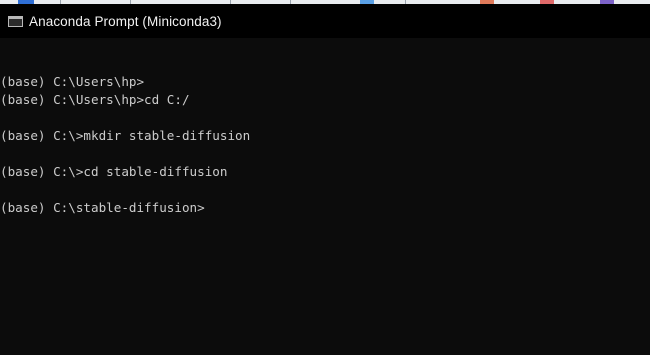 Image resolution: width=650 pixels, height=355 pixels. What do you see at coordinates (125, 135) in the screenshot?
I see `console-line: (base) C:\>mkdir stable-diffusion` at bounding box center [125, 135].